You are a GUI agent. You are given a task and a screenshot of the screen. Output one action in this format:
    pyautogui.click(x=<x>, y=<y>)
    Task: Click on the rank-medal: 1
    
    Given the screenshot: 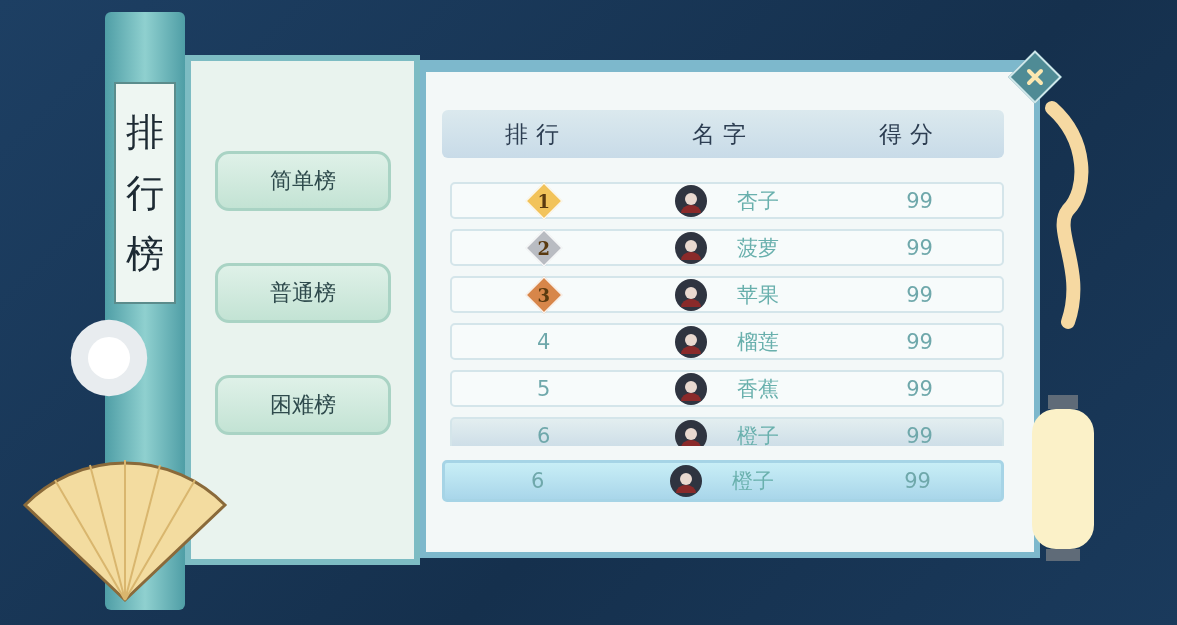 What is the action you would take?
    pyautogui.click(x=544, y=200)
    